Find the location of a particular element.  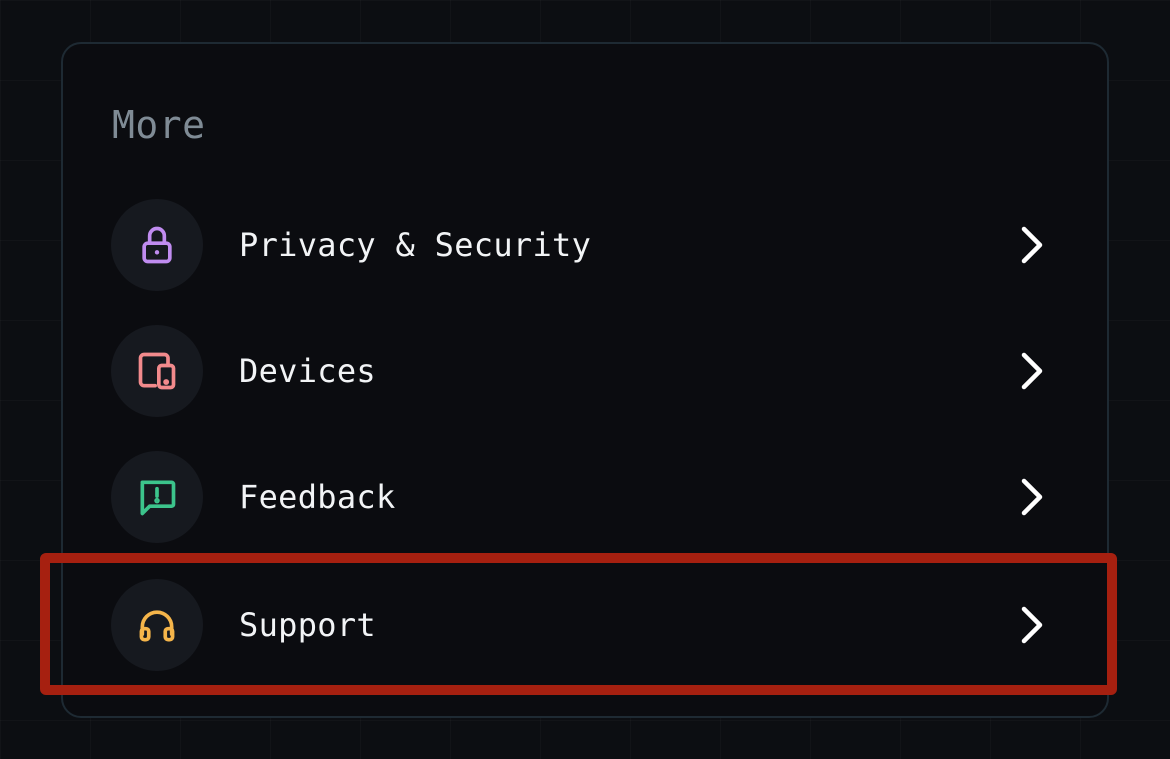

menu-item-label: Feedback is located at coordinates (317, 497).